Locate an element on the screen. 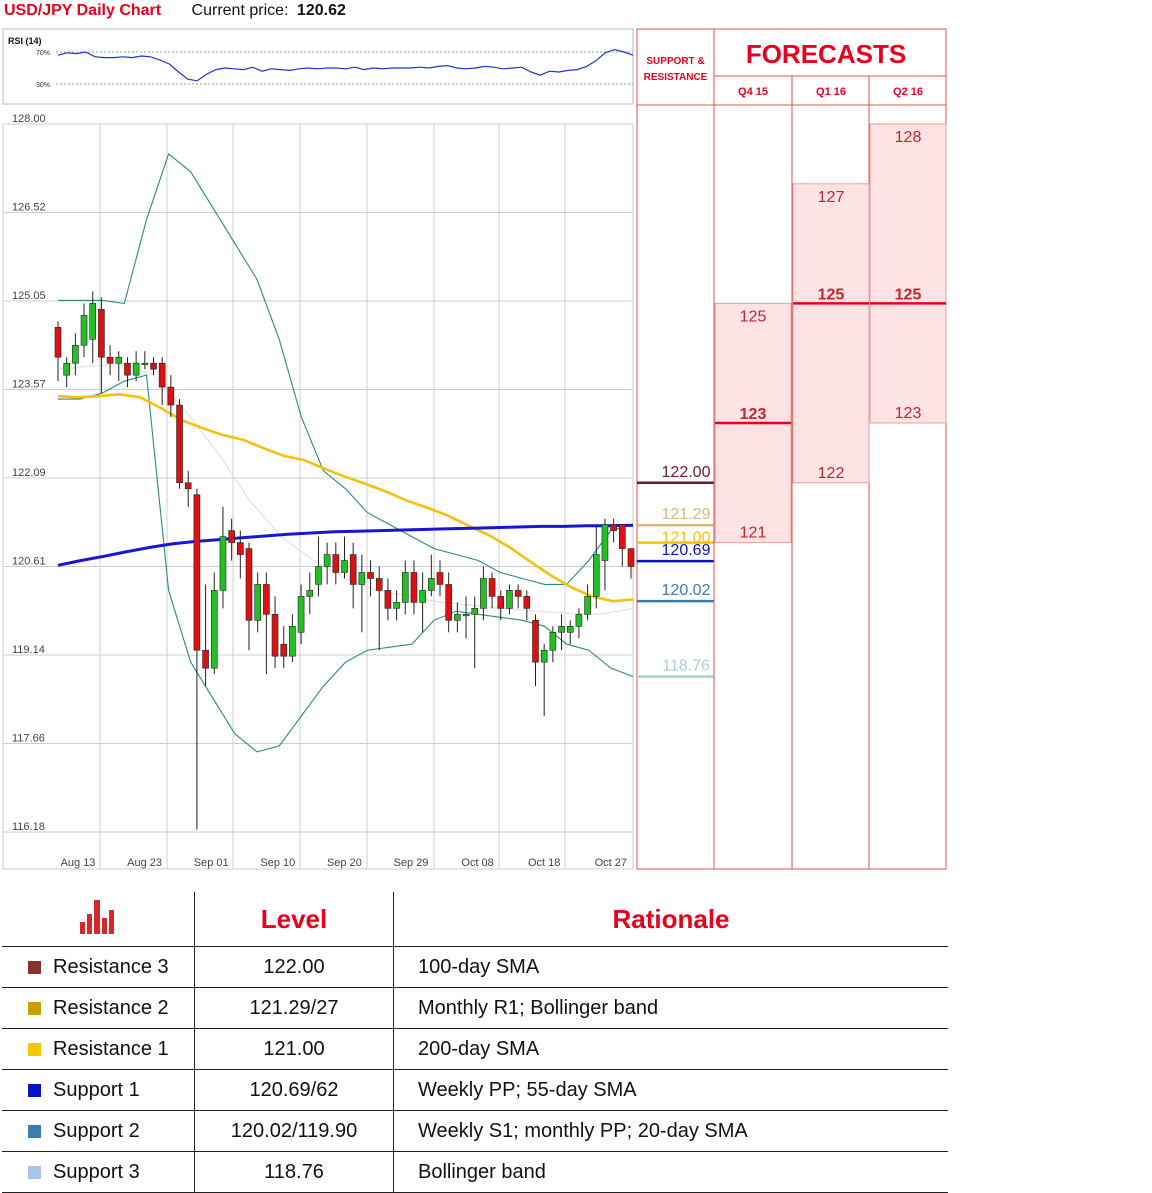  table-row: Resistance 3 122.00 100-day SMA is located at coordinates (475, 967).